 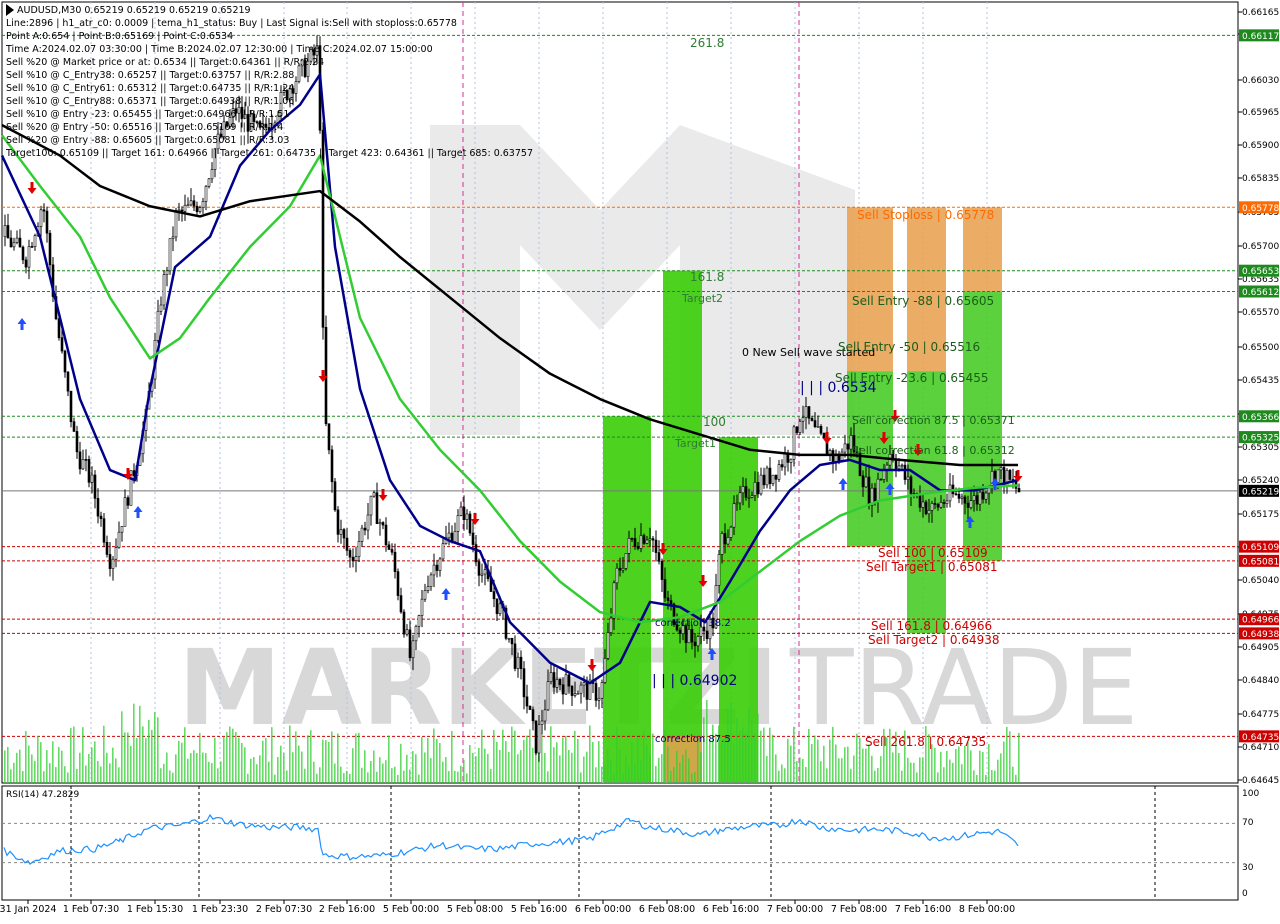 I want to click on level-label: correction 87.5, so click(x=693, y=739).